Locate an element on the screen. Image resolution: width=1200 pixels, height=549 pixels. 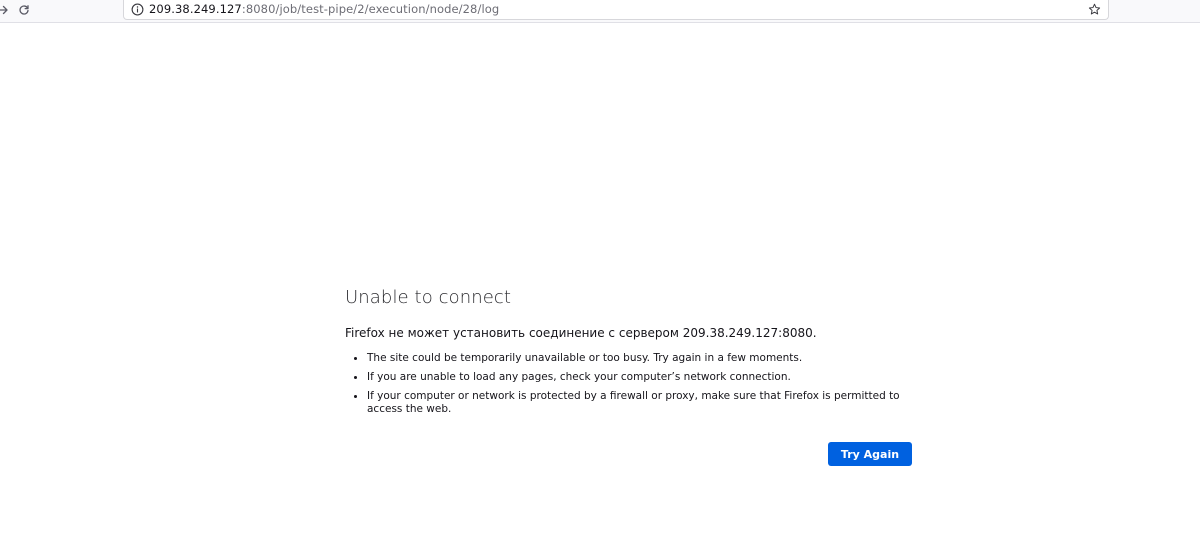
forward-button is located at coordinates (7, 10).